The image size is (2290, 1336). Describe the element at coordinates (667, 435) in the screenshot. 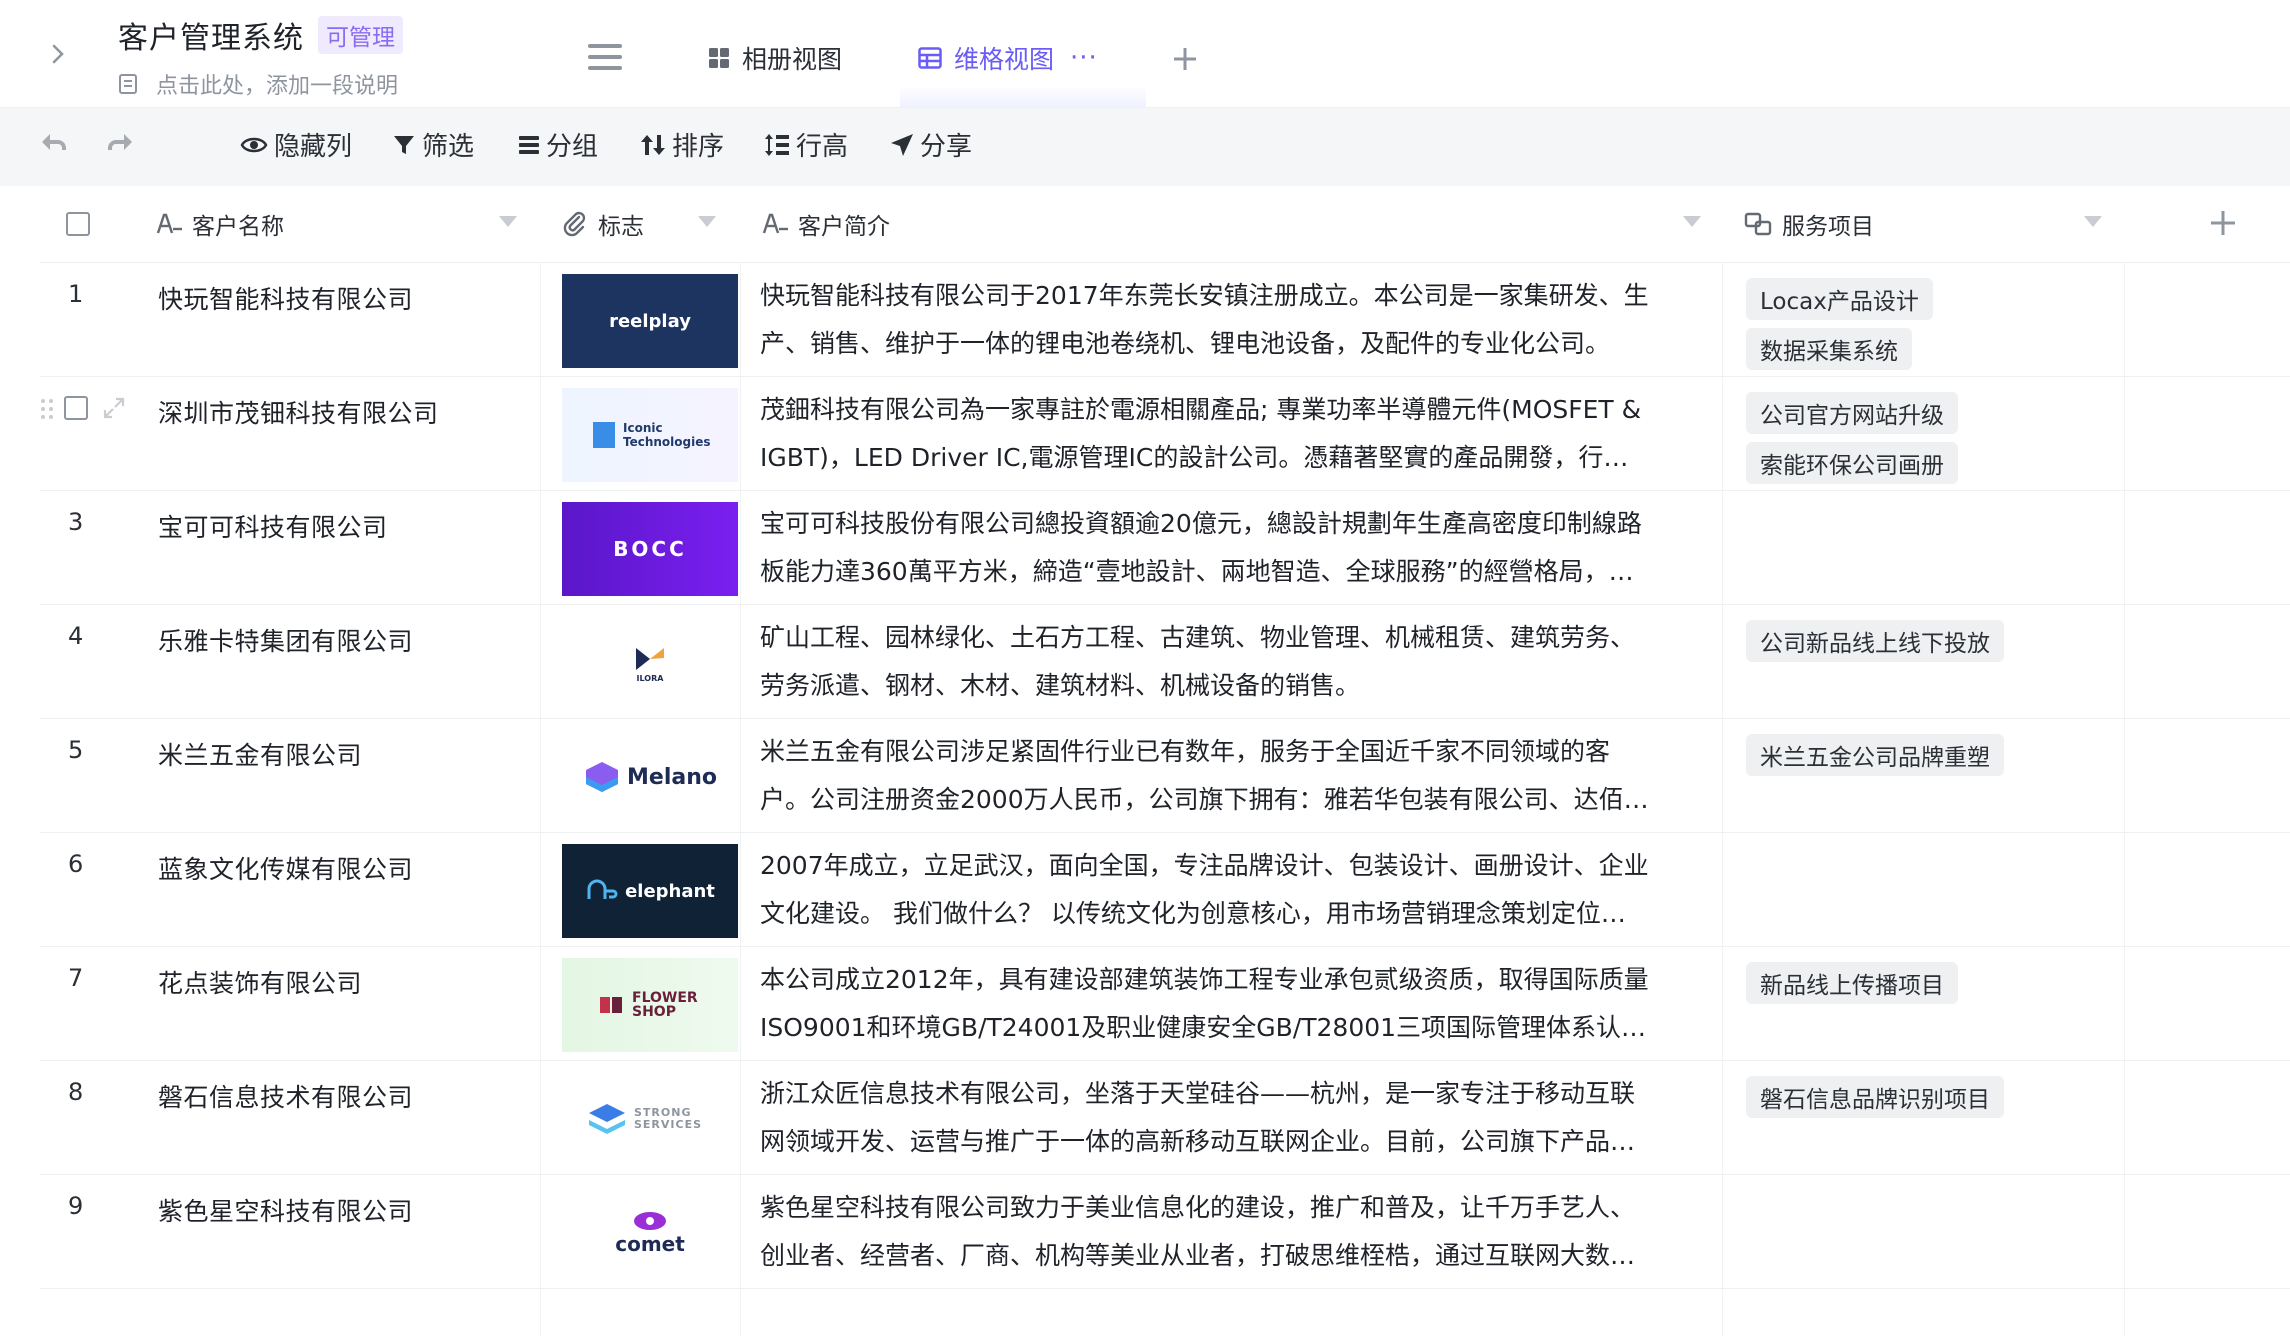

I see `logo-iconic: Iconic Technologies` at that location.